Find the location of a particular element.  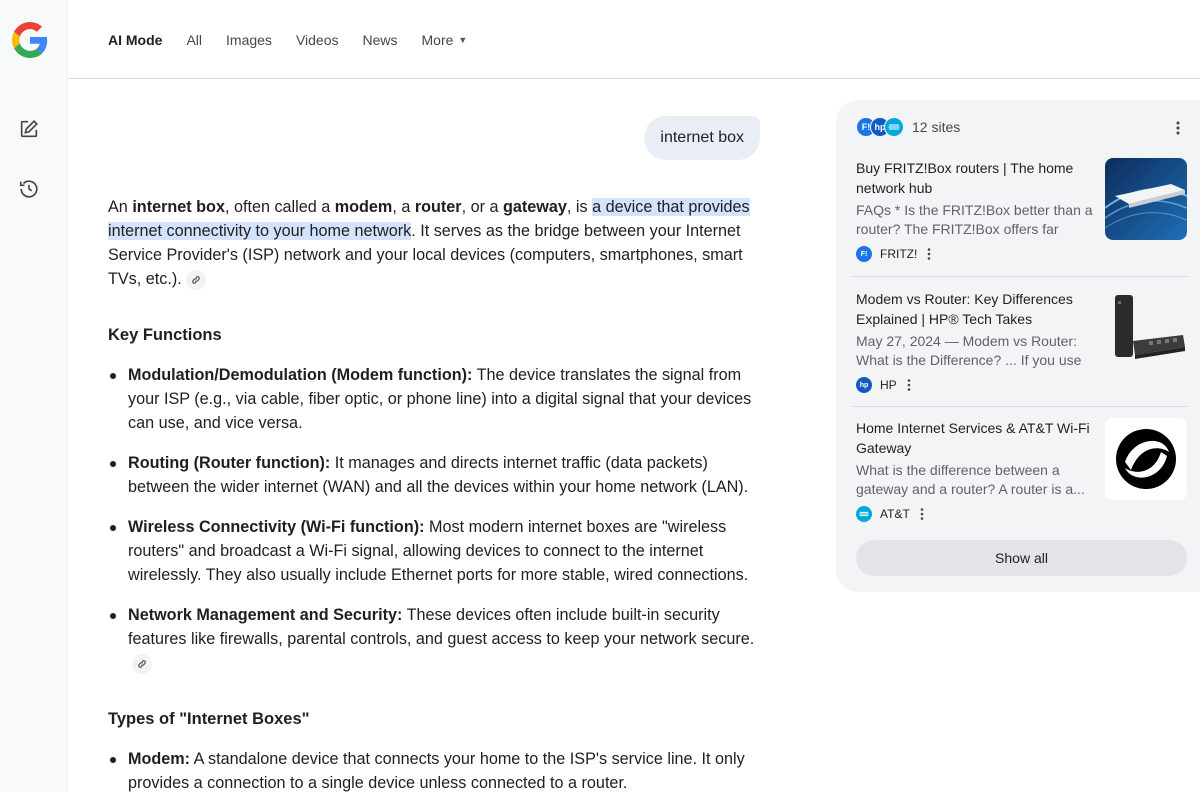

new-chat-icon is located at coordinates (29, 129).